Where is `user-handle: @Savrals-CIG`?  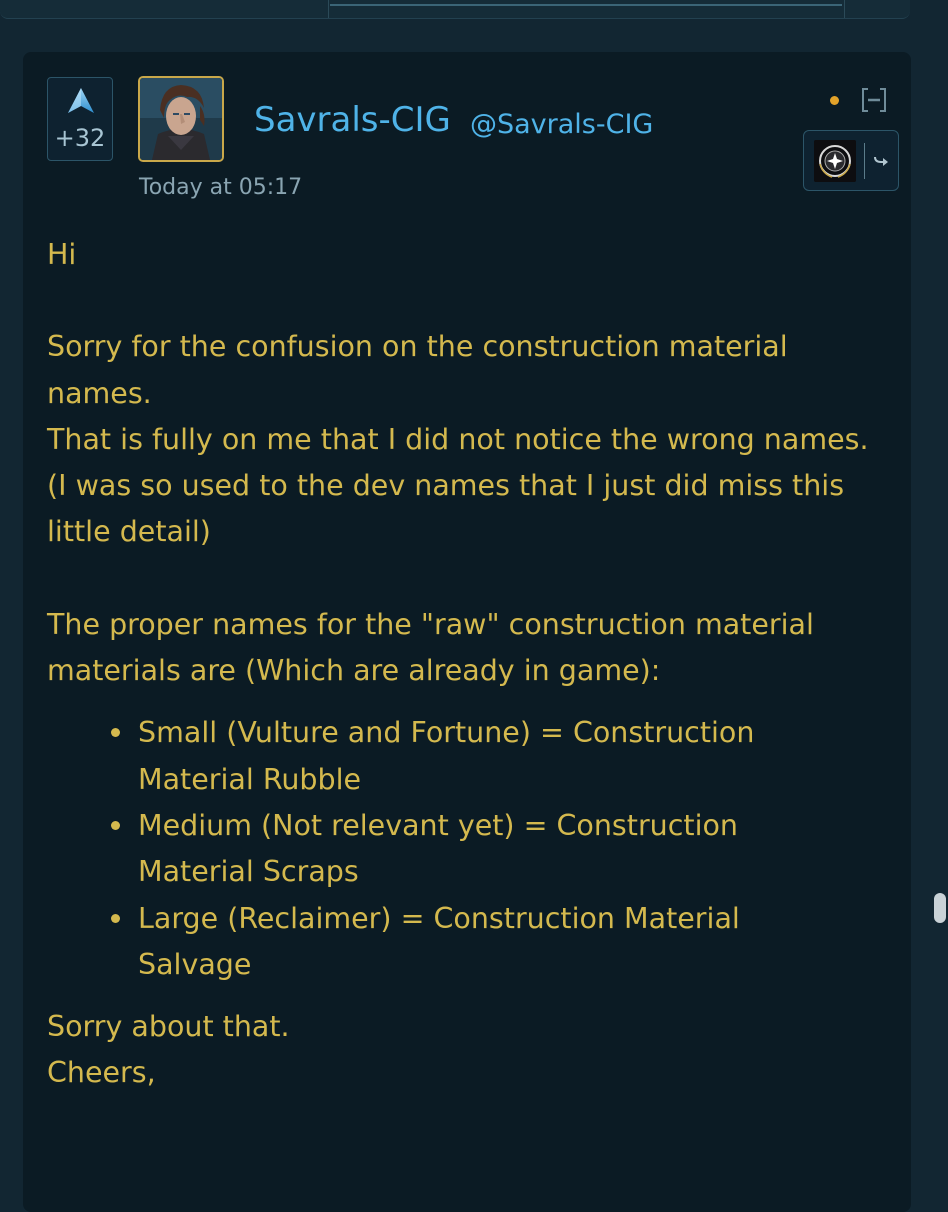
user-handle: @Savrals-CIG is located at coordinates (562, 124).